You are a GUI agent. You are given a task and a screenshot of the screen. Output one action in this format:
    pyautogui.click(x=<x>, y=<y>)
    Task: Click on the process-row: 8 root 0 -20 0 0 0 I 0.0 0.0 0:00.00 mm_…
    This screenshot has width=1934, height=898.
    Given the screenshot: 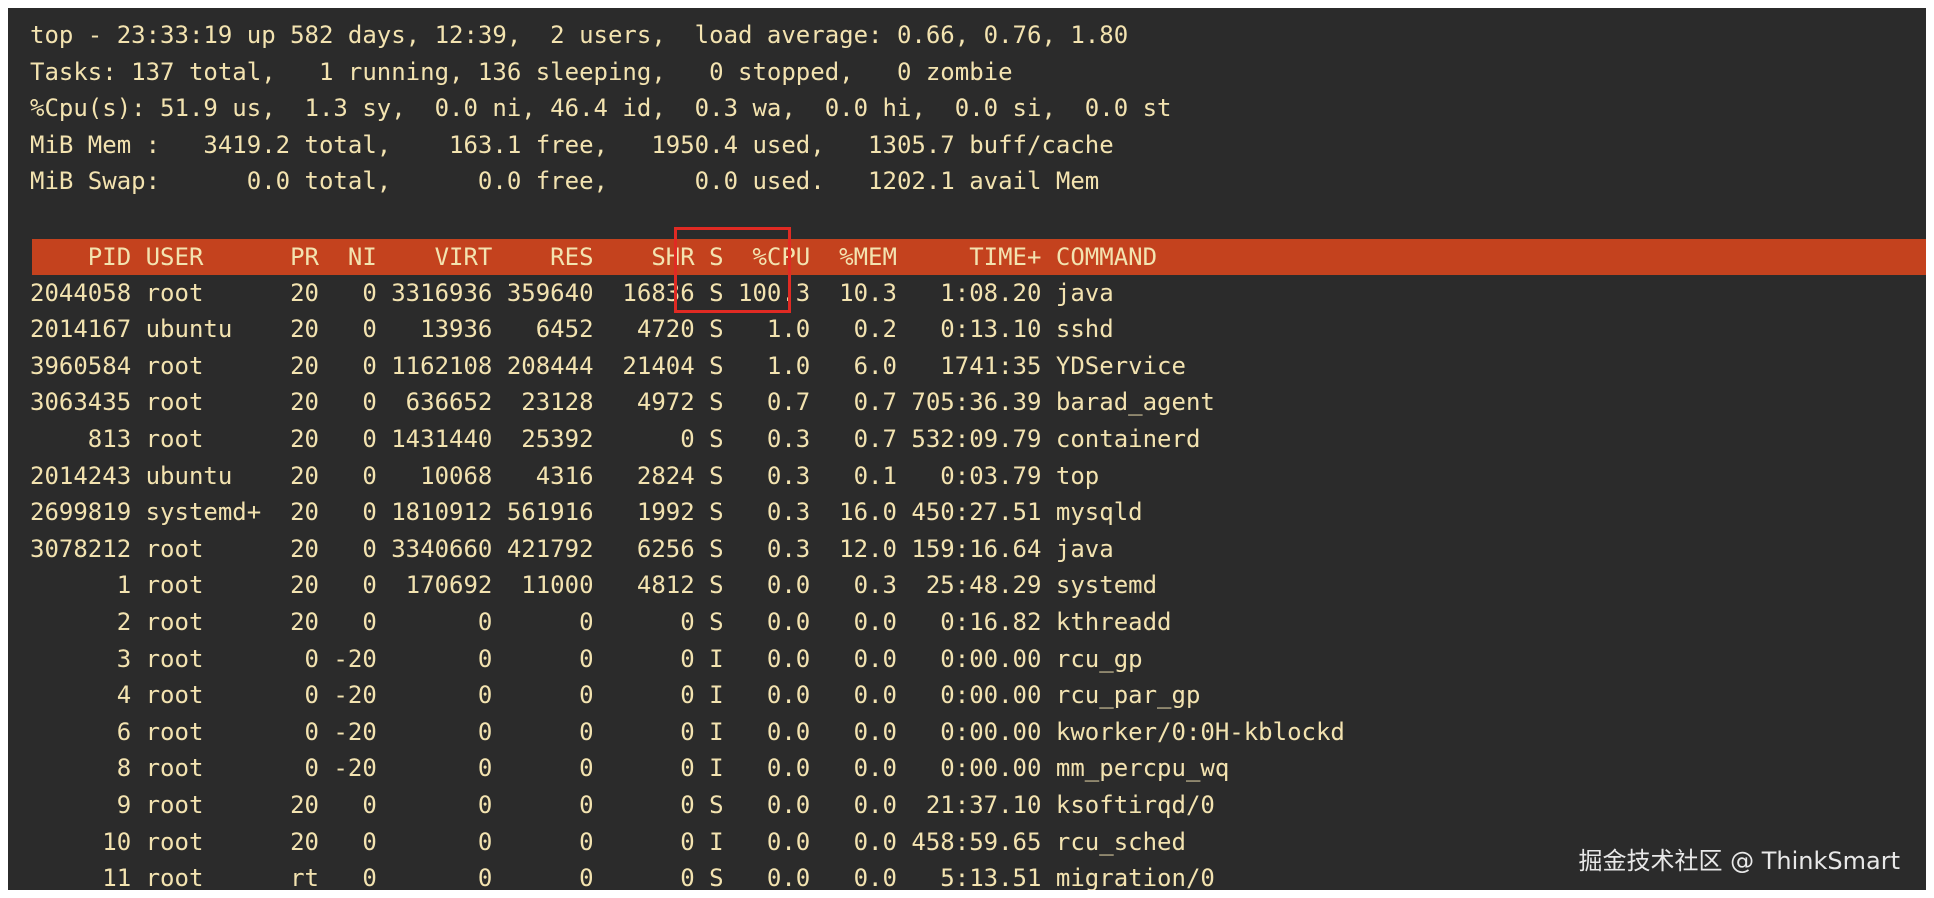 What is the action you would take?
    pyautogui.click(x=630, y=768)
    